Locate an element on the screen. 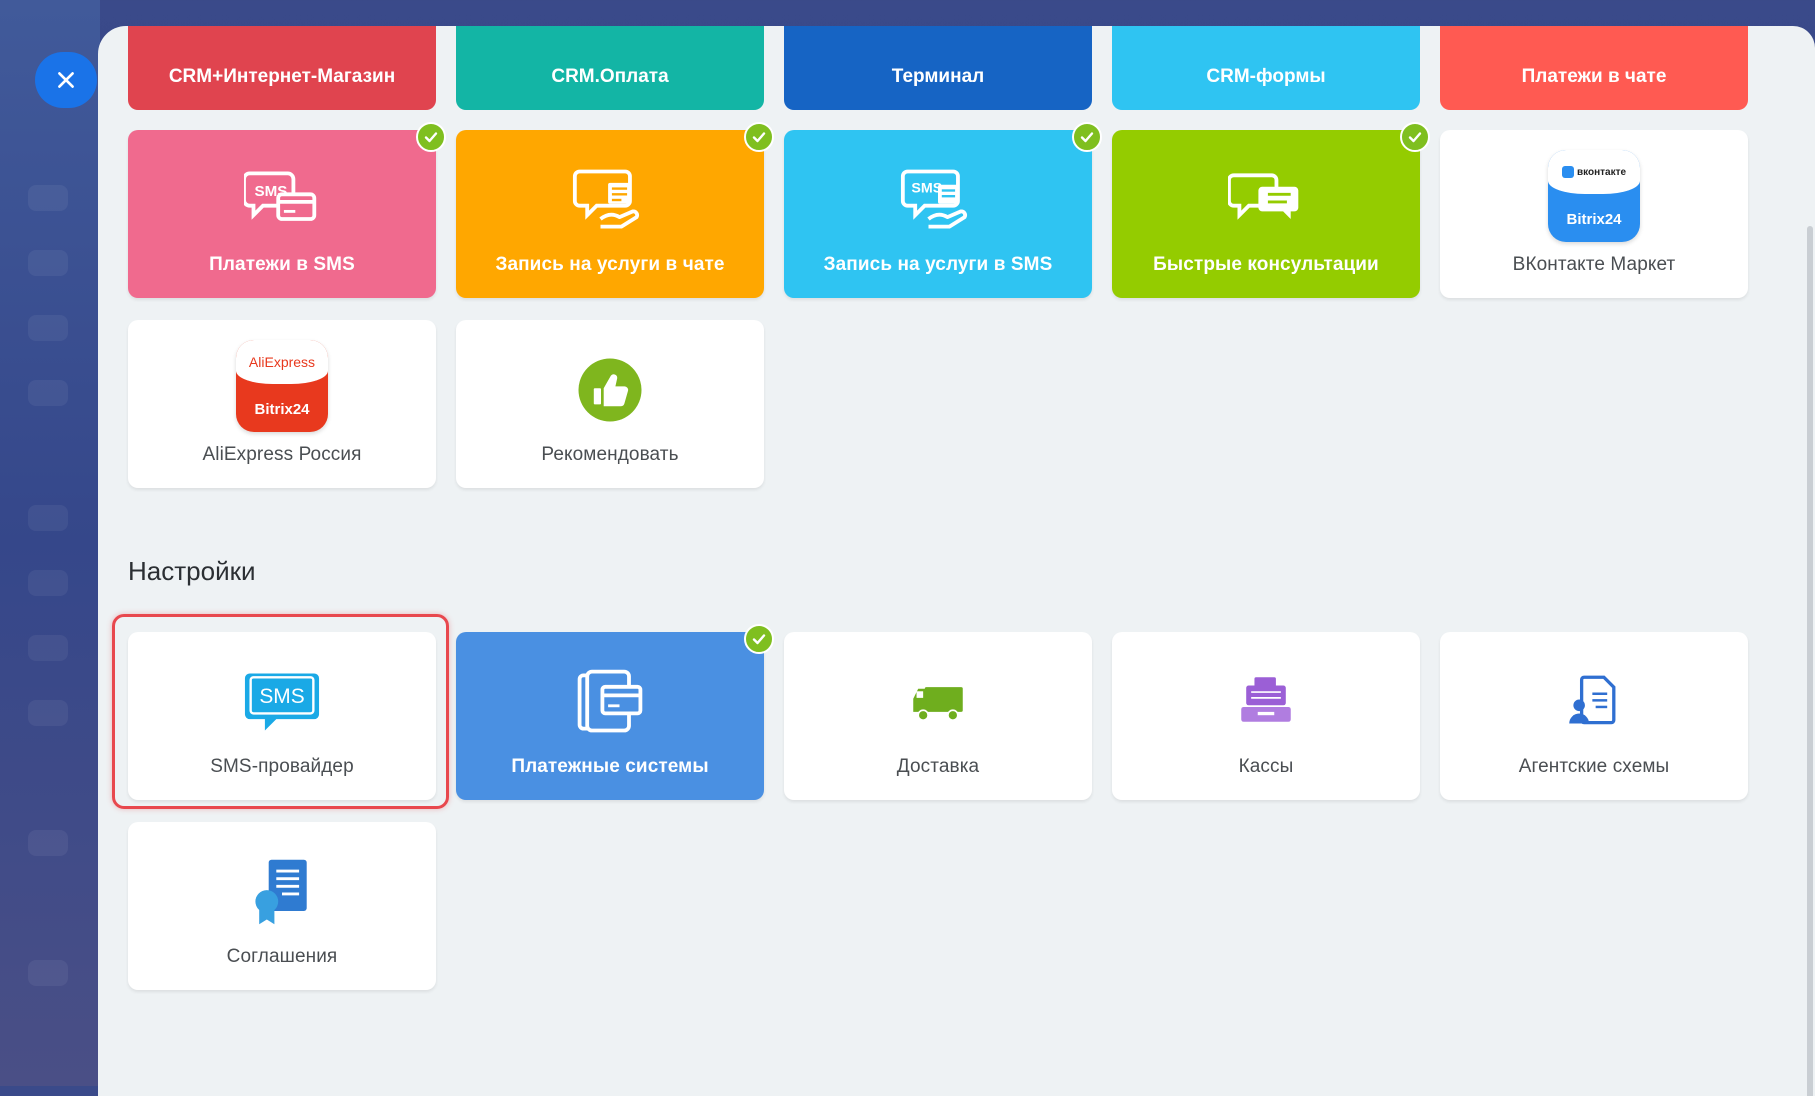 This screenshot has width=1815, height=1096. chat-booking-icon is located at coordinates (610, 200).